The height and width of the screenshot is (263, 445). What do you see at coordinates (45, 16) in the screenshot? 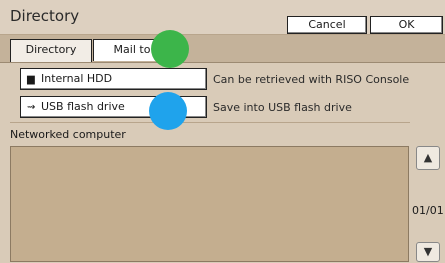
I see `window-title: Directory` at bounding box center [45, 16].